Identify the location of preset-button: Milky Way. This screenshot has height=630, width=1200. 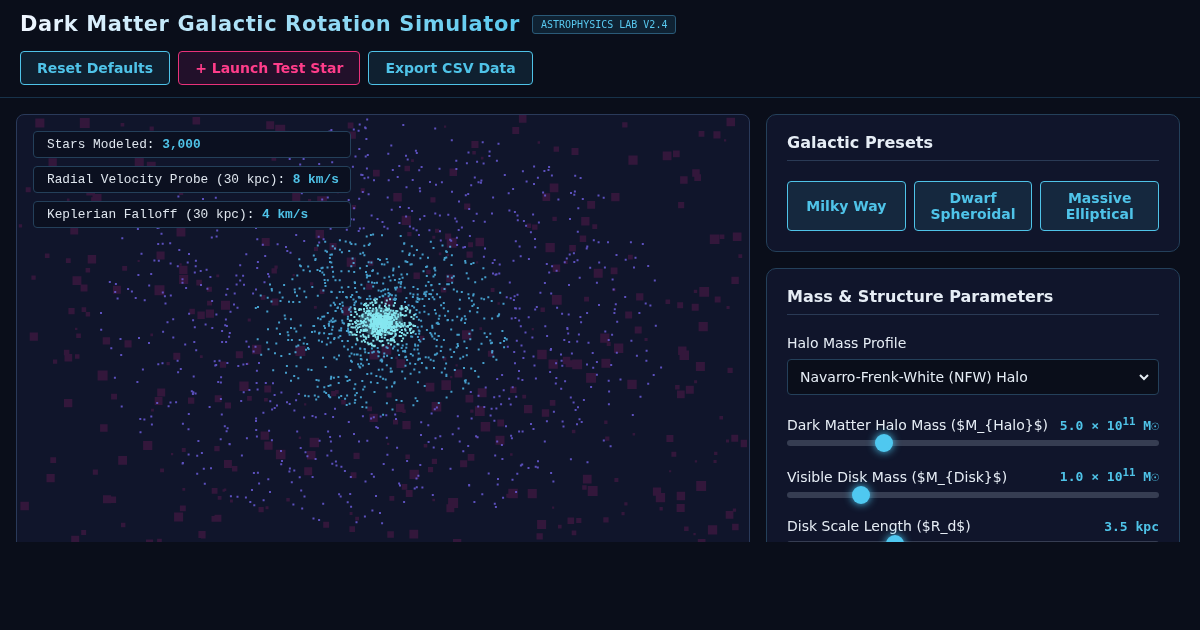
(846, 206).